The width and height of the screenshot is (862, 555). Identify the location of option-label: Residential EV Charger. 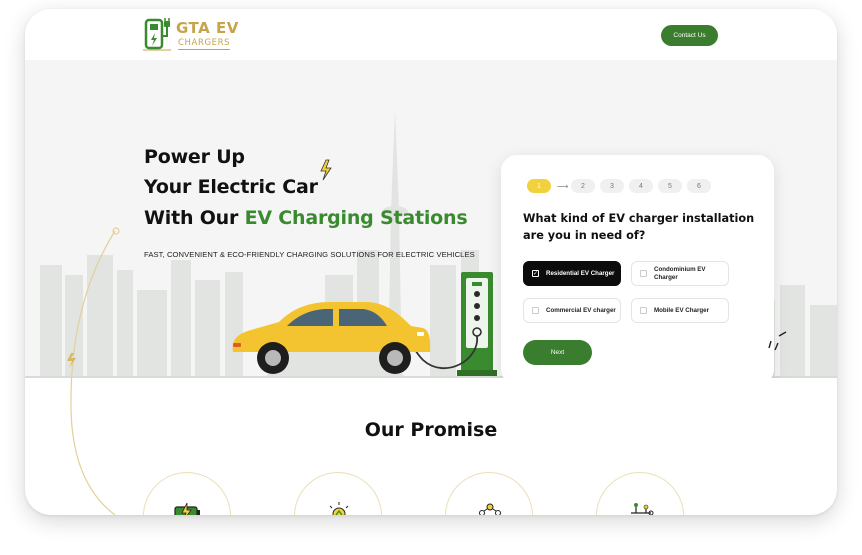
(580, 273).